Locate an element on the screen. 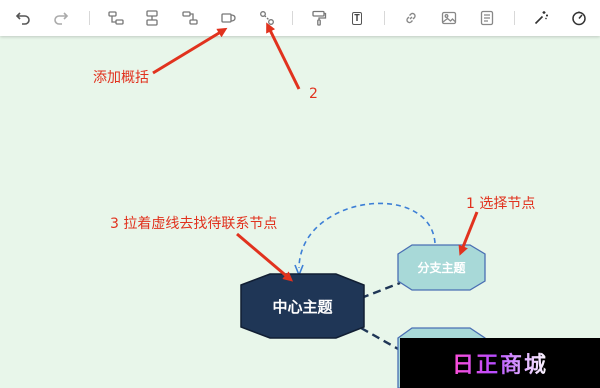  redo-icon is located at coordinates (61, 18).